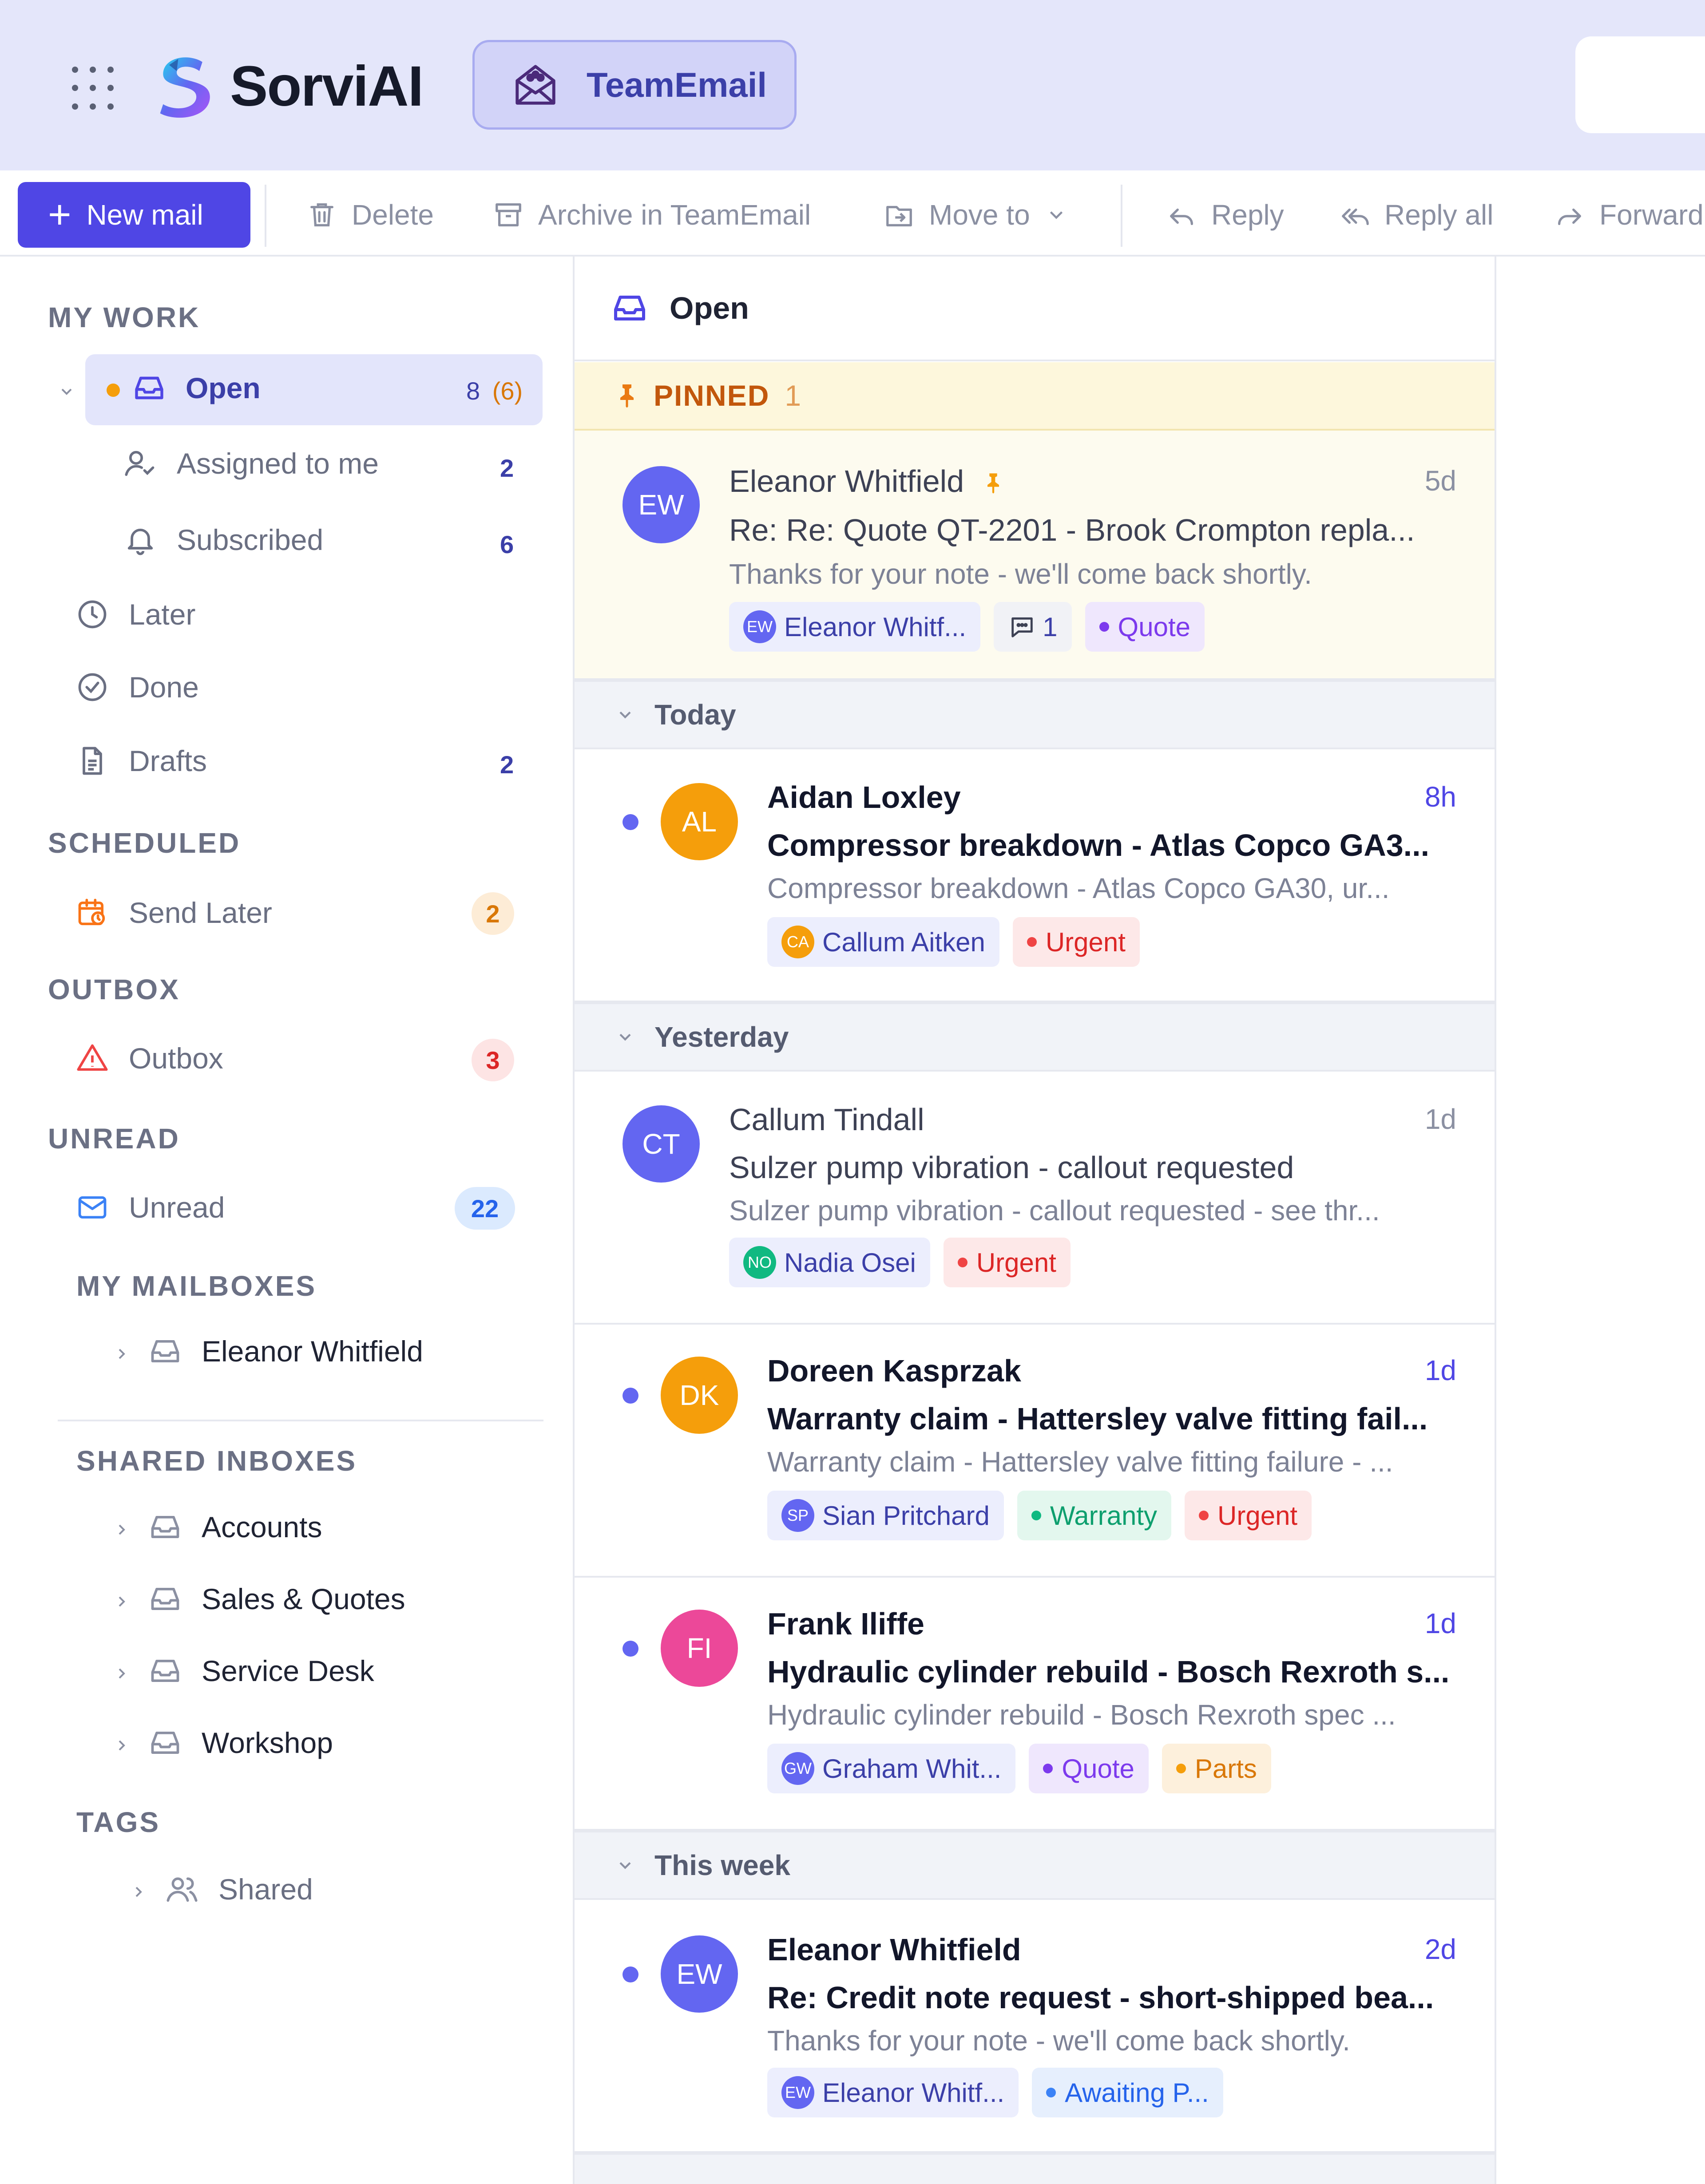 This screenshot has height=2184, width=1705. Describe the element at coordinates (176, 1058) in the screenshot. I see `sidebar-item-label: Outbox` at that location.